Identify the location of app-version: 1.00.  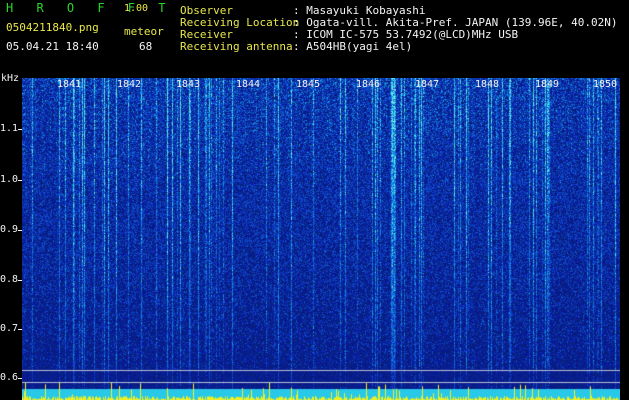
(136, 8).